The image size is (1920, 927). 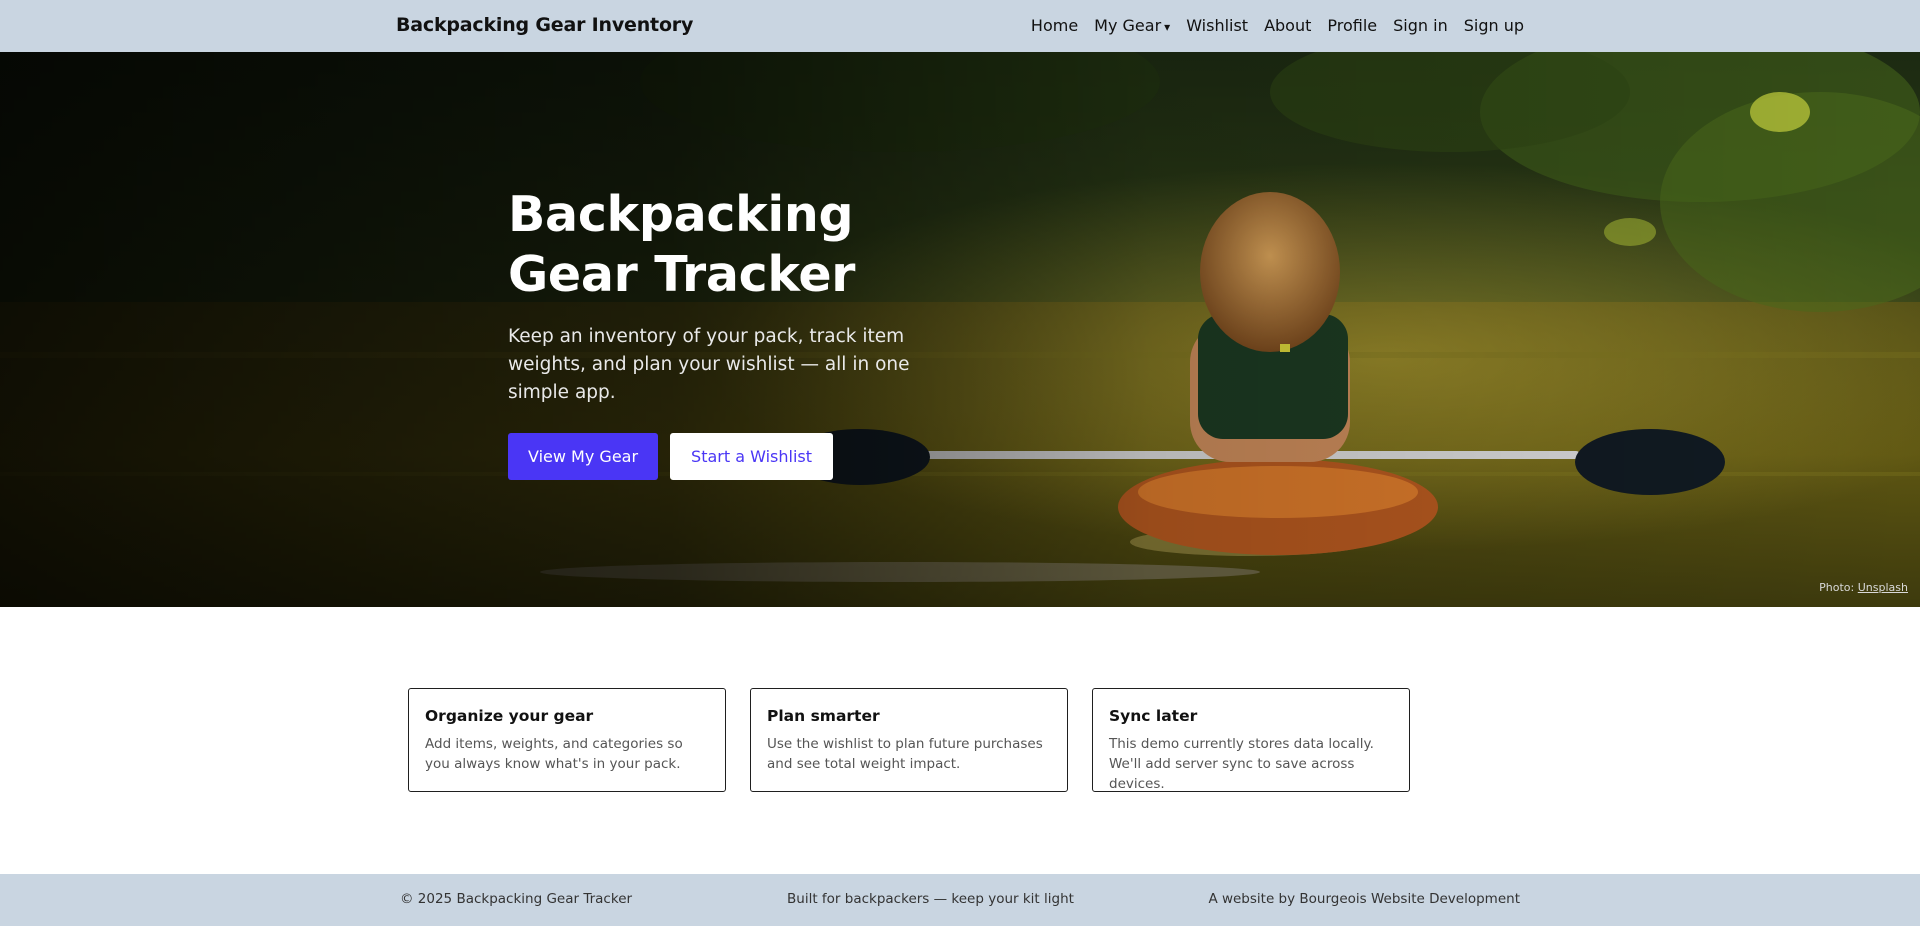 I want to click on nav-my-gear-label: My Gear, so click(x=1128, y=25).